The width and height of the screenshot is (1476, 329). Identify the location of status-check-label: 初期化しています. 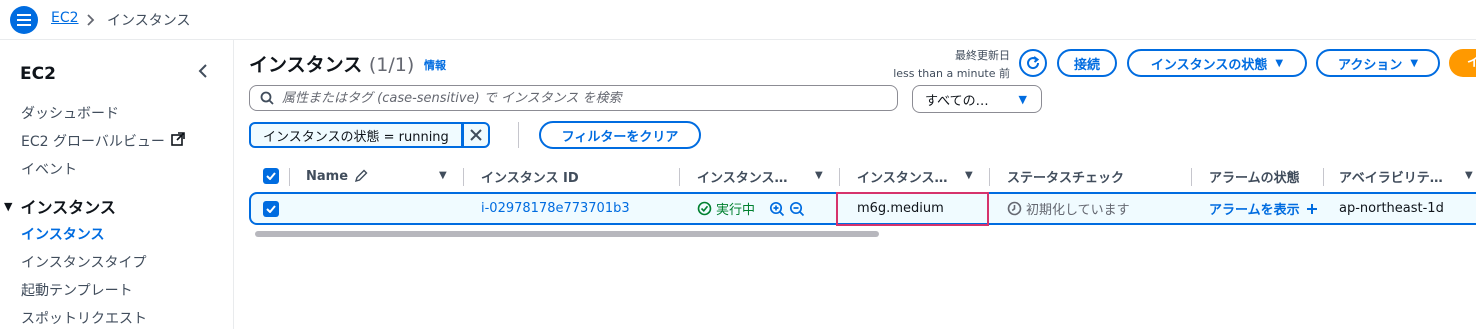
(1078, 210).